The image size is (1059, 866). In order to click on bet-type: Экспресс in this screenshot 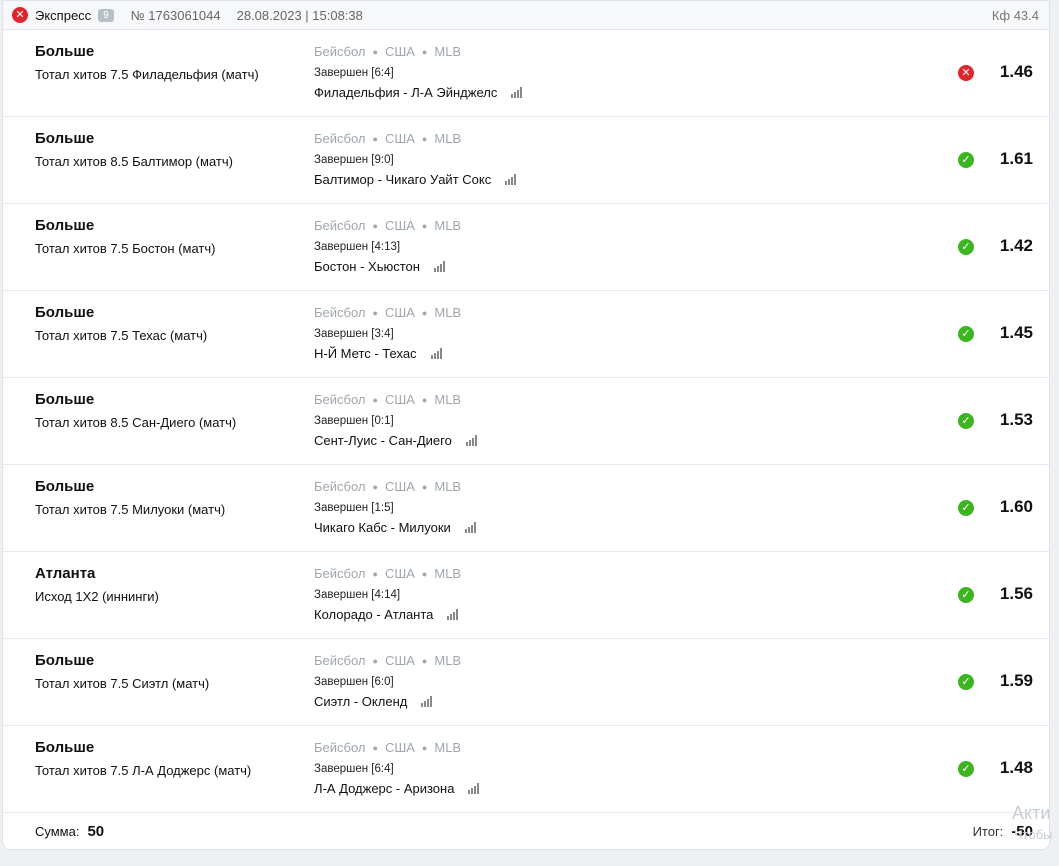, I will do `click(63, 15)`.